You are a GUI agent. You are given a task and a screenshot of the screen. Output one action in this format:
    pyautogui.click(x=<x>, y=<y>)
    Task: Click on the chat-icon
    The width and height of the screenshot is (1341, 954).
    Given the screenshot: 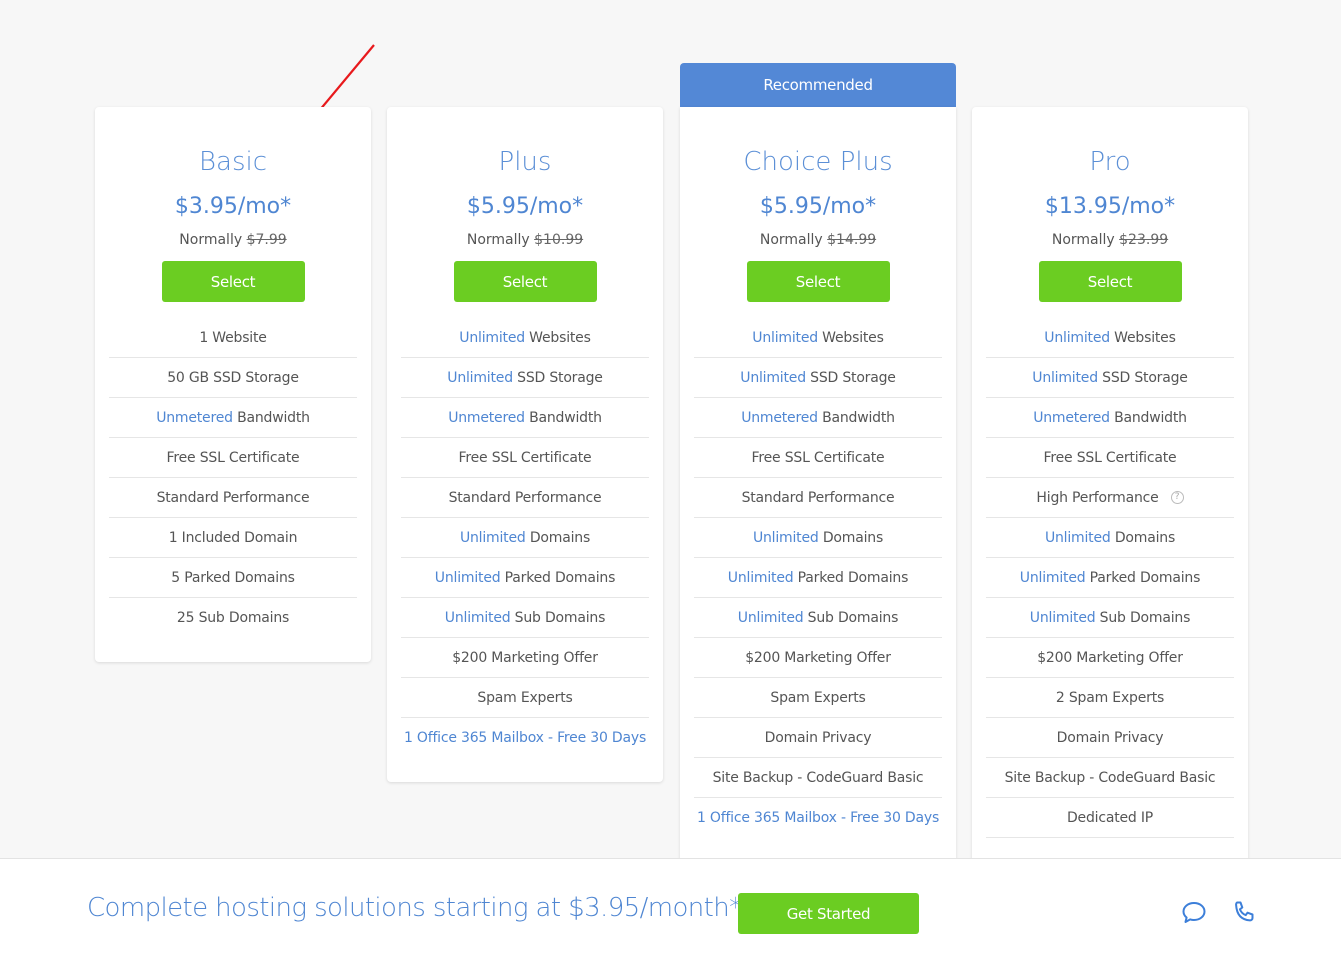 What is the action you would take?
    pyautogui.click(x=1194, y=913)
    